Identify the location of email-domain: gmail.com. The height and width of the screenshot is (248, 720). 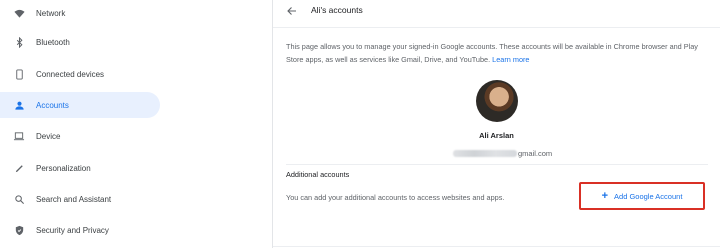
(535, 153).